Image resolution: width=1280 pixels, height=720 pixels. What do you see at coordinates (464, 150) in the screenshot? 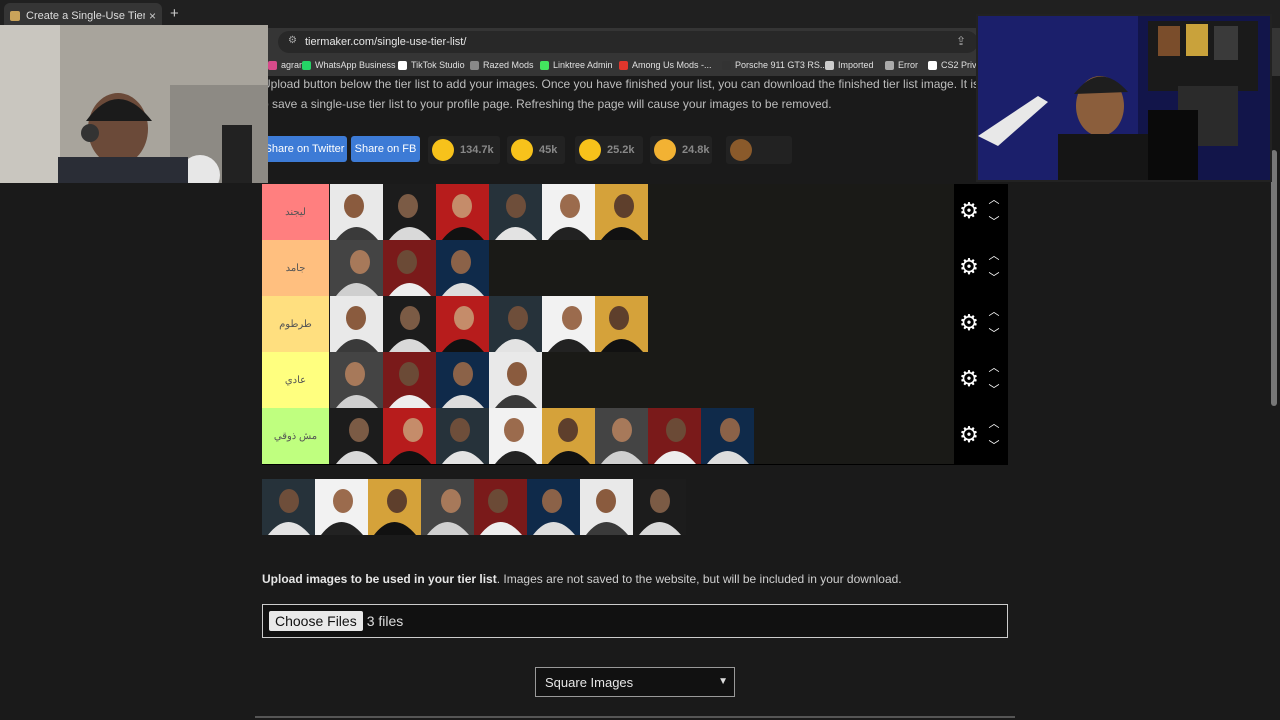
I see `reaction-button-0: 134.7k` at bounding box center [464, 150].